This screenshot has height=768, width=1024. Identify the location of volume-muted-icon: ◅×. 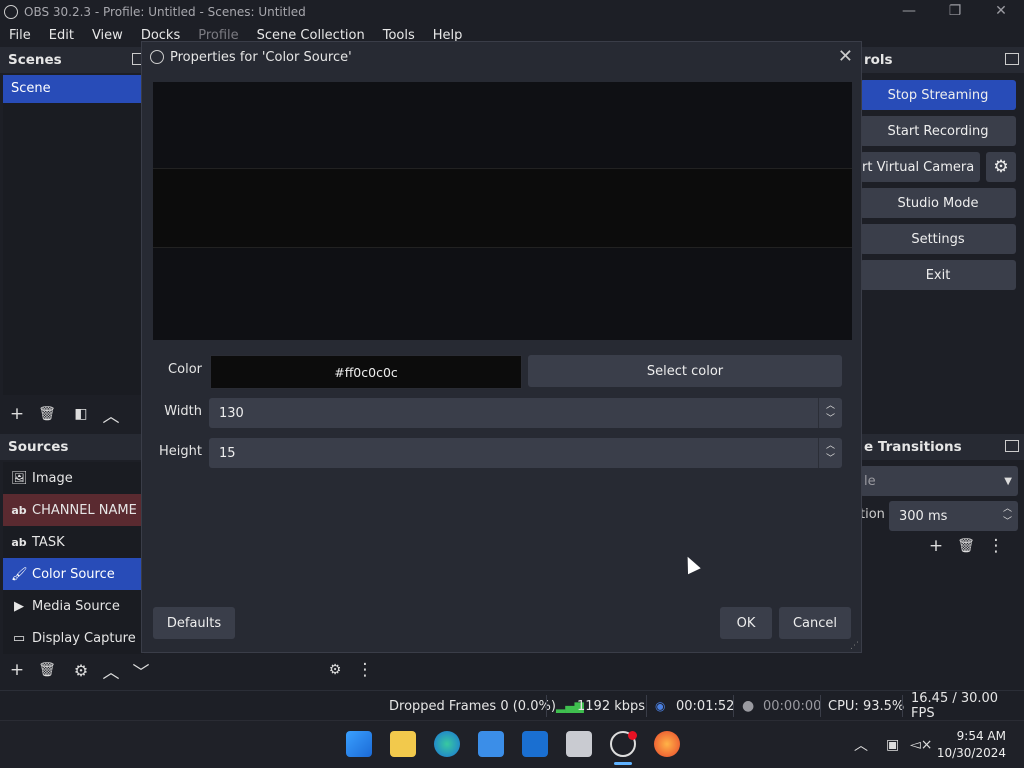
(921, 744).